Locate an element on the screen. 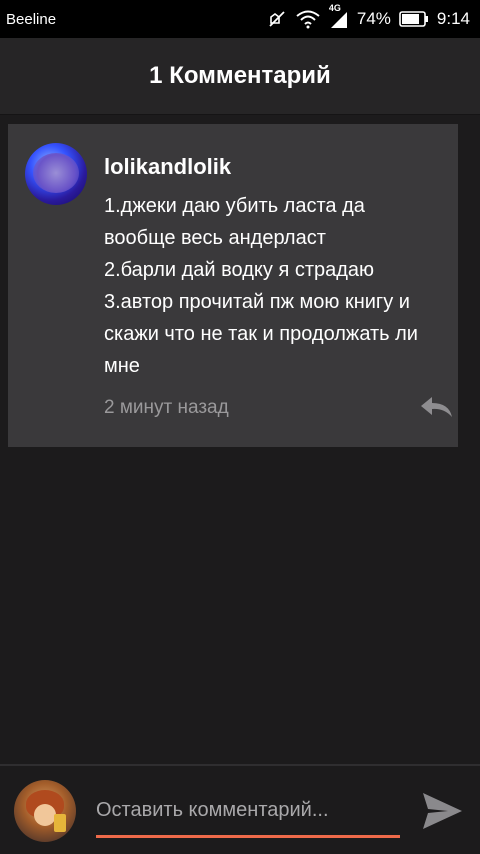 The image size is (480, 854). avatar-image is located at coordinates (56, 173).